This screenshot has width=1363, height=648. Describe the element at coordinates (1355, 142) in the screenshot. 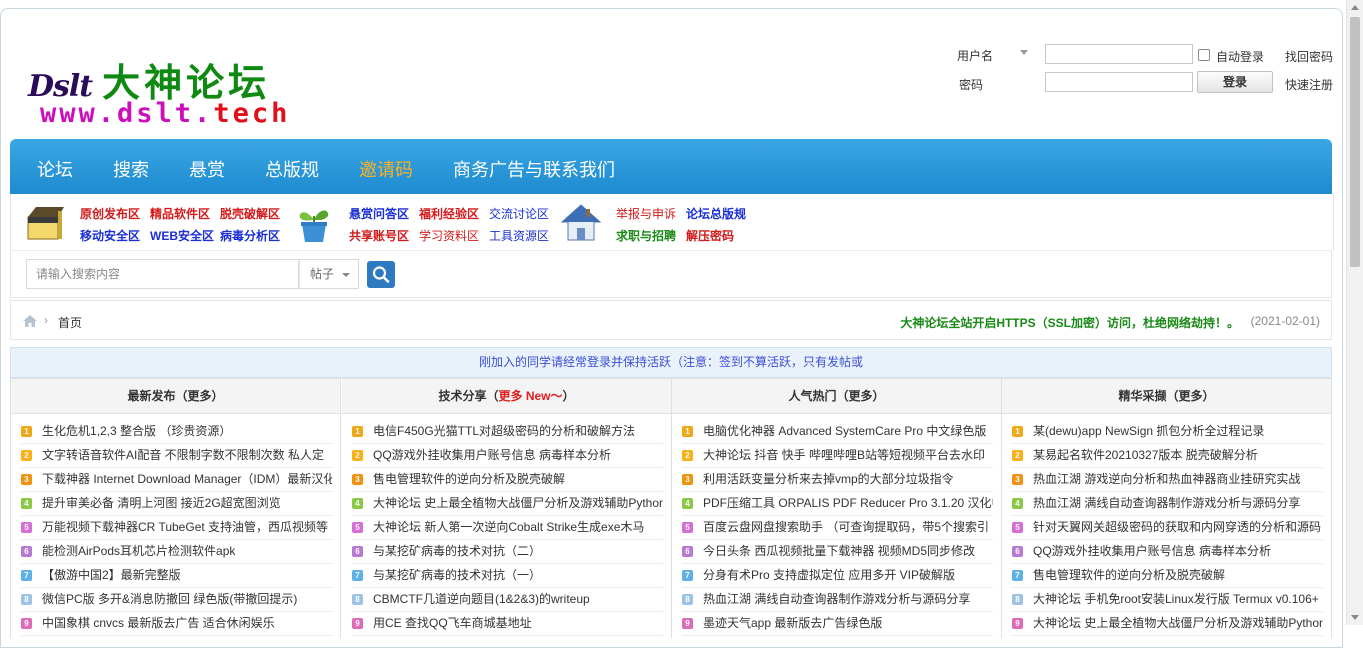

I see `scrollbar-thumb` at that location.